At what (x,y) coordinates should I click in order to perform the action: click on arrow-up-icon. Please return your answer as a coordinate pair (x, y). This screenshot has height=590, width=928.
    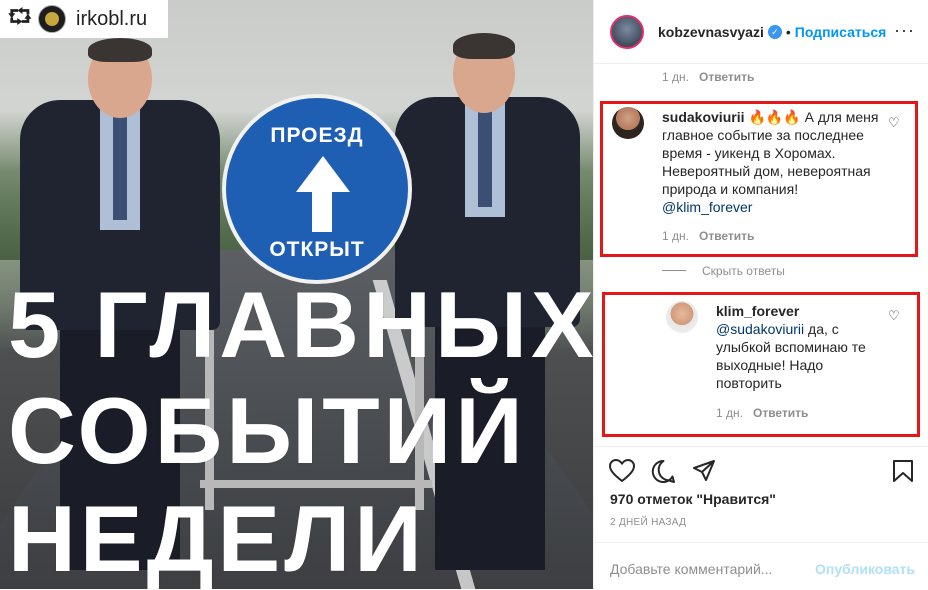
    Looking at the image, I should click on (323, 174).